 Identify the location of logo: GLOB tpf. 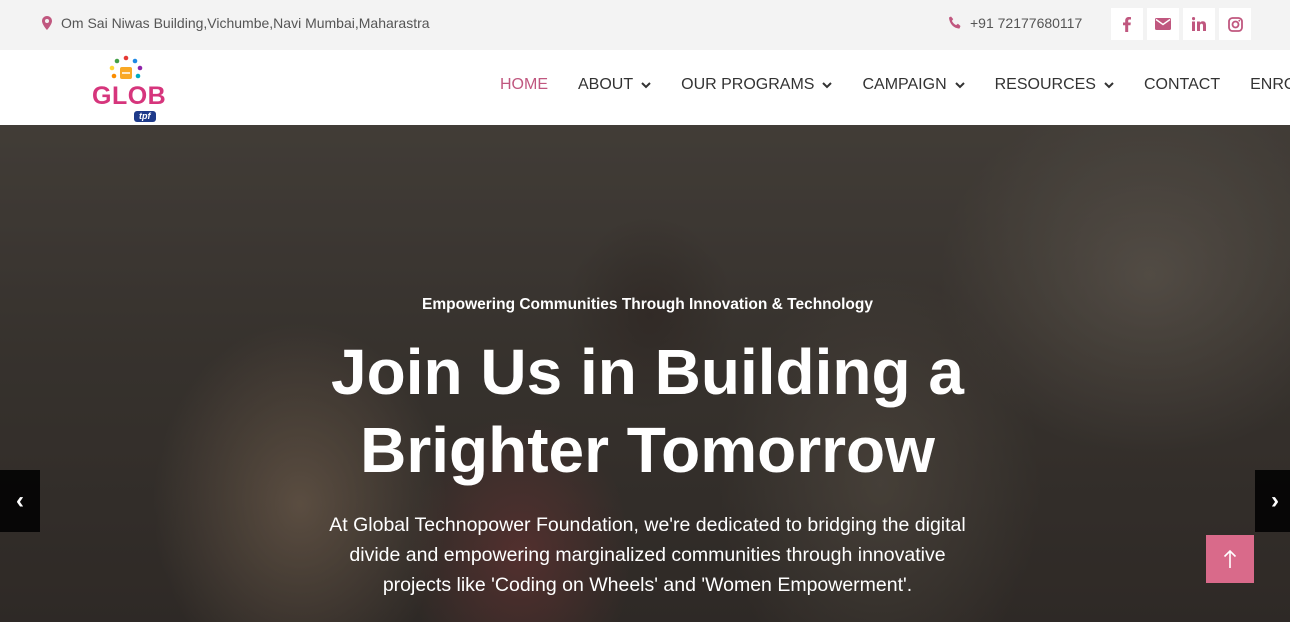
(130, 89).